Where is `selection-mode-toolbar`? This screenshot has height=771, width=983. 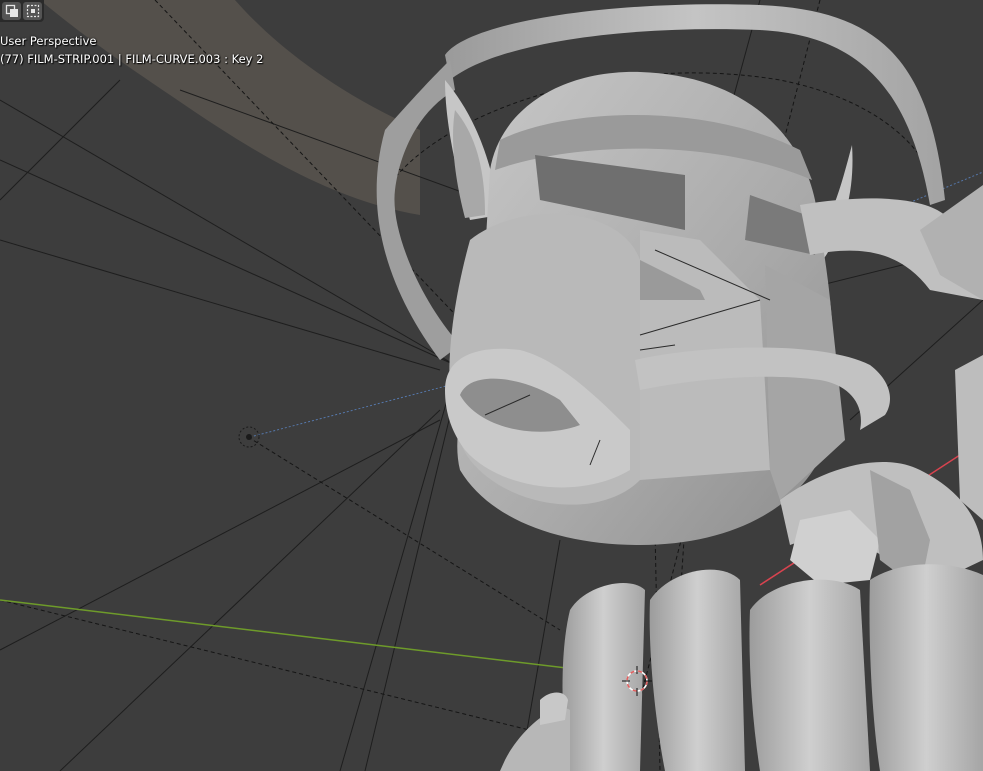 selection-mode-toolbar is located at coordinates (22, 11).